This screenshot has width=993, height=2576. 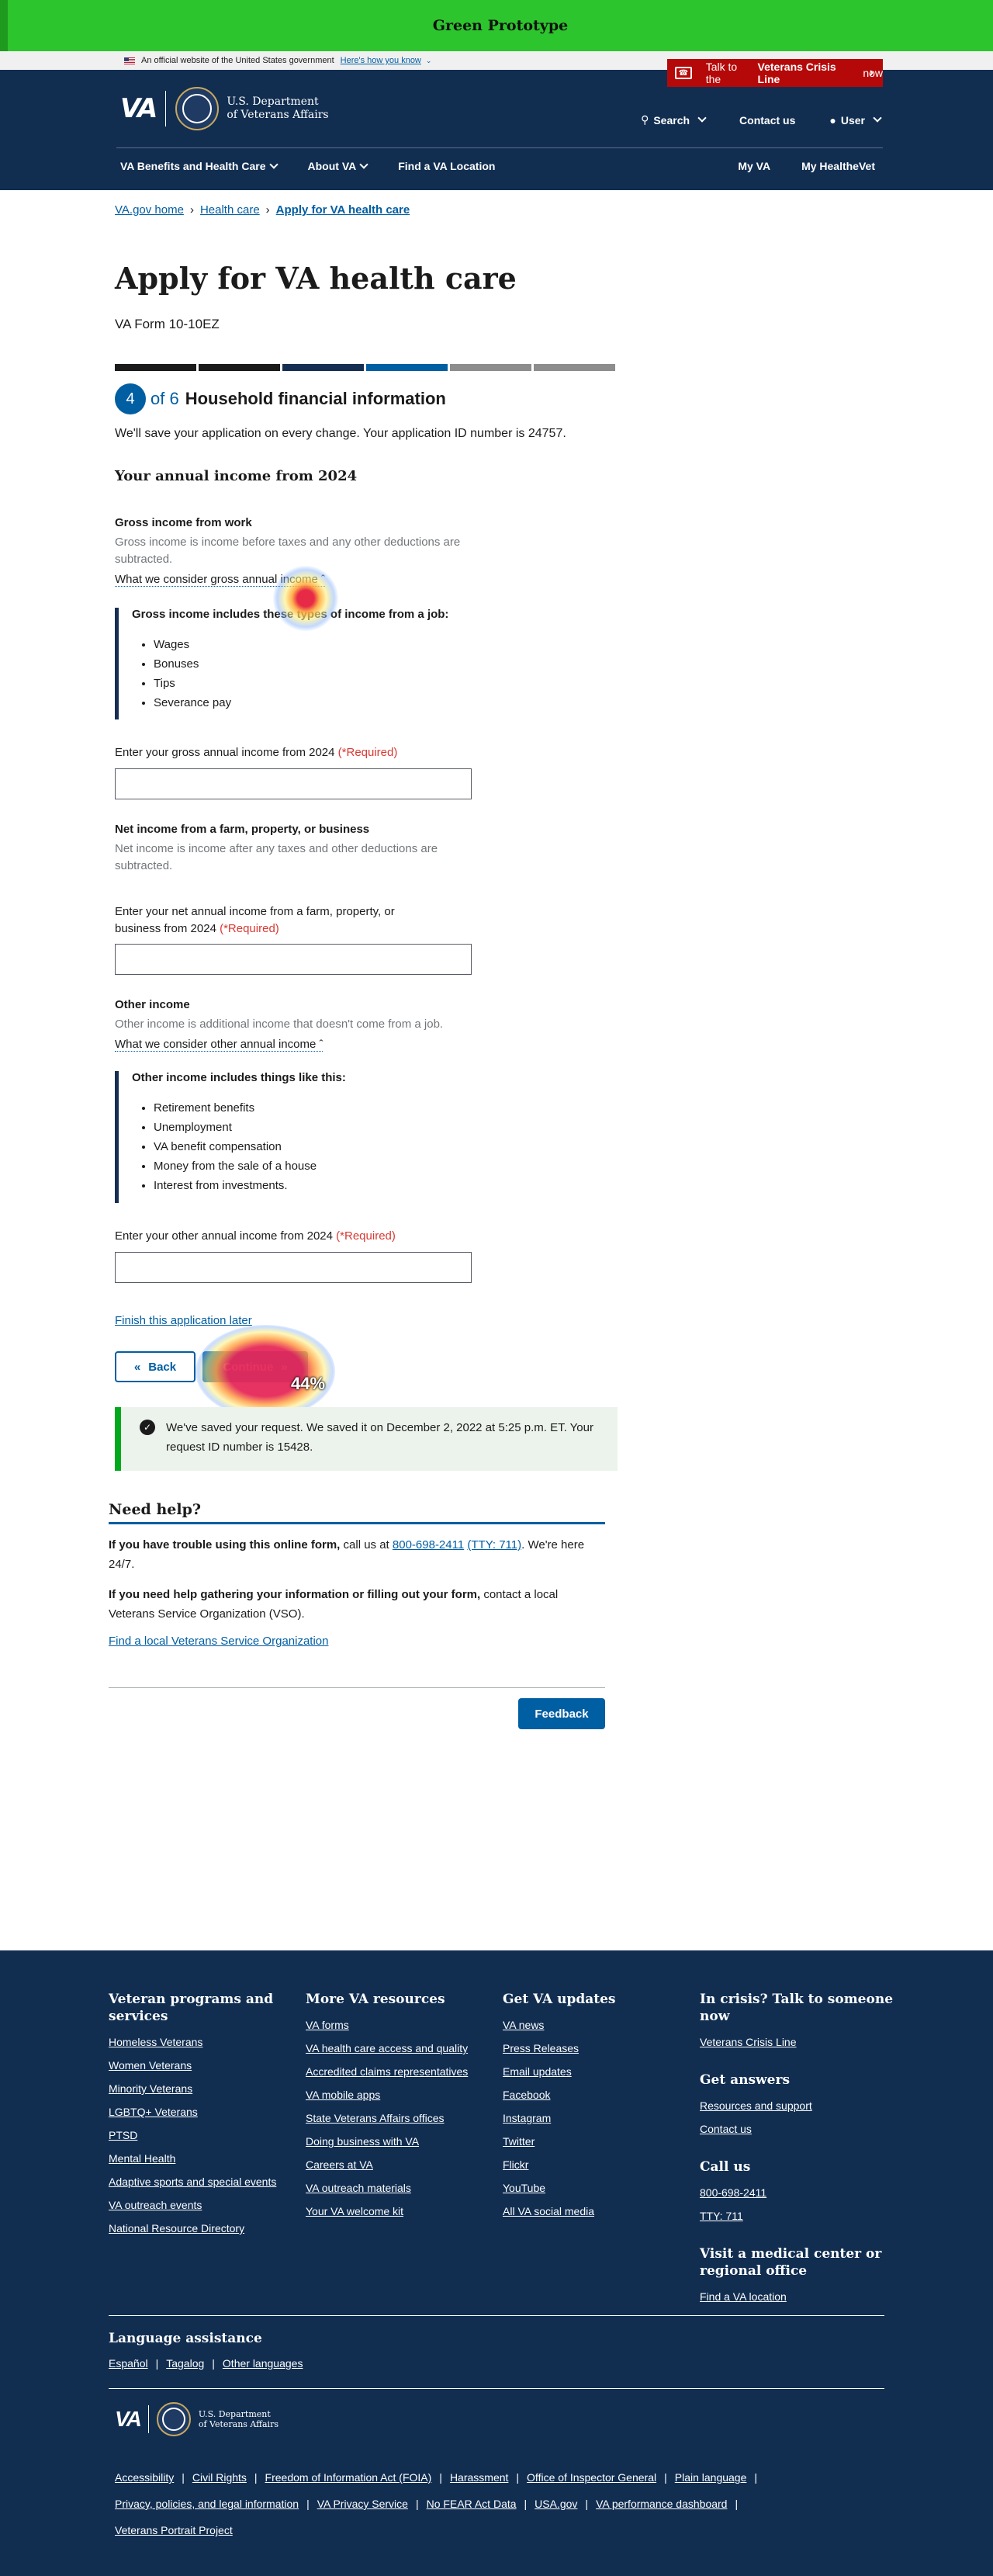 I want to click on legal-link: Civil Rights, so click(x=220, y=2477).